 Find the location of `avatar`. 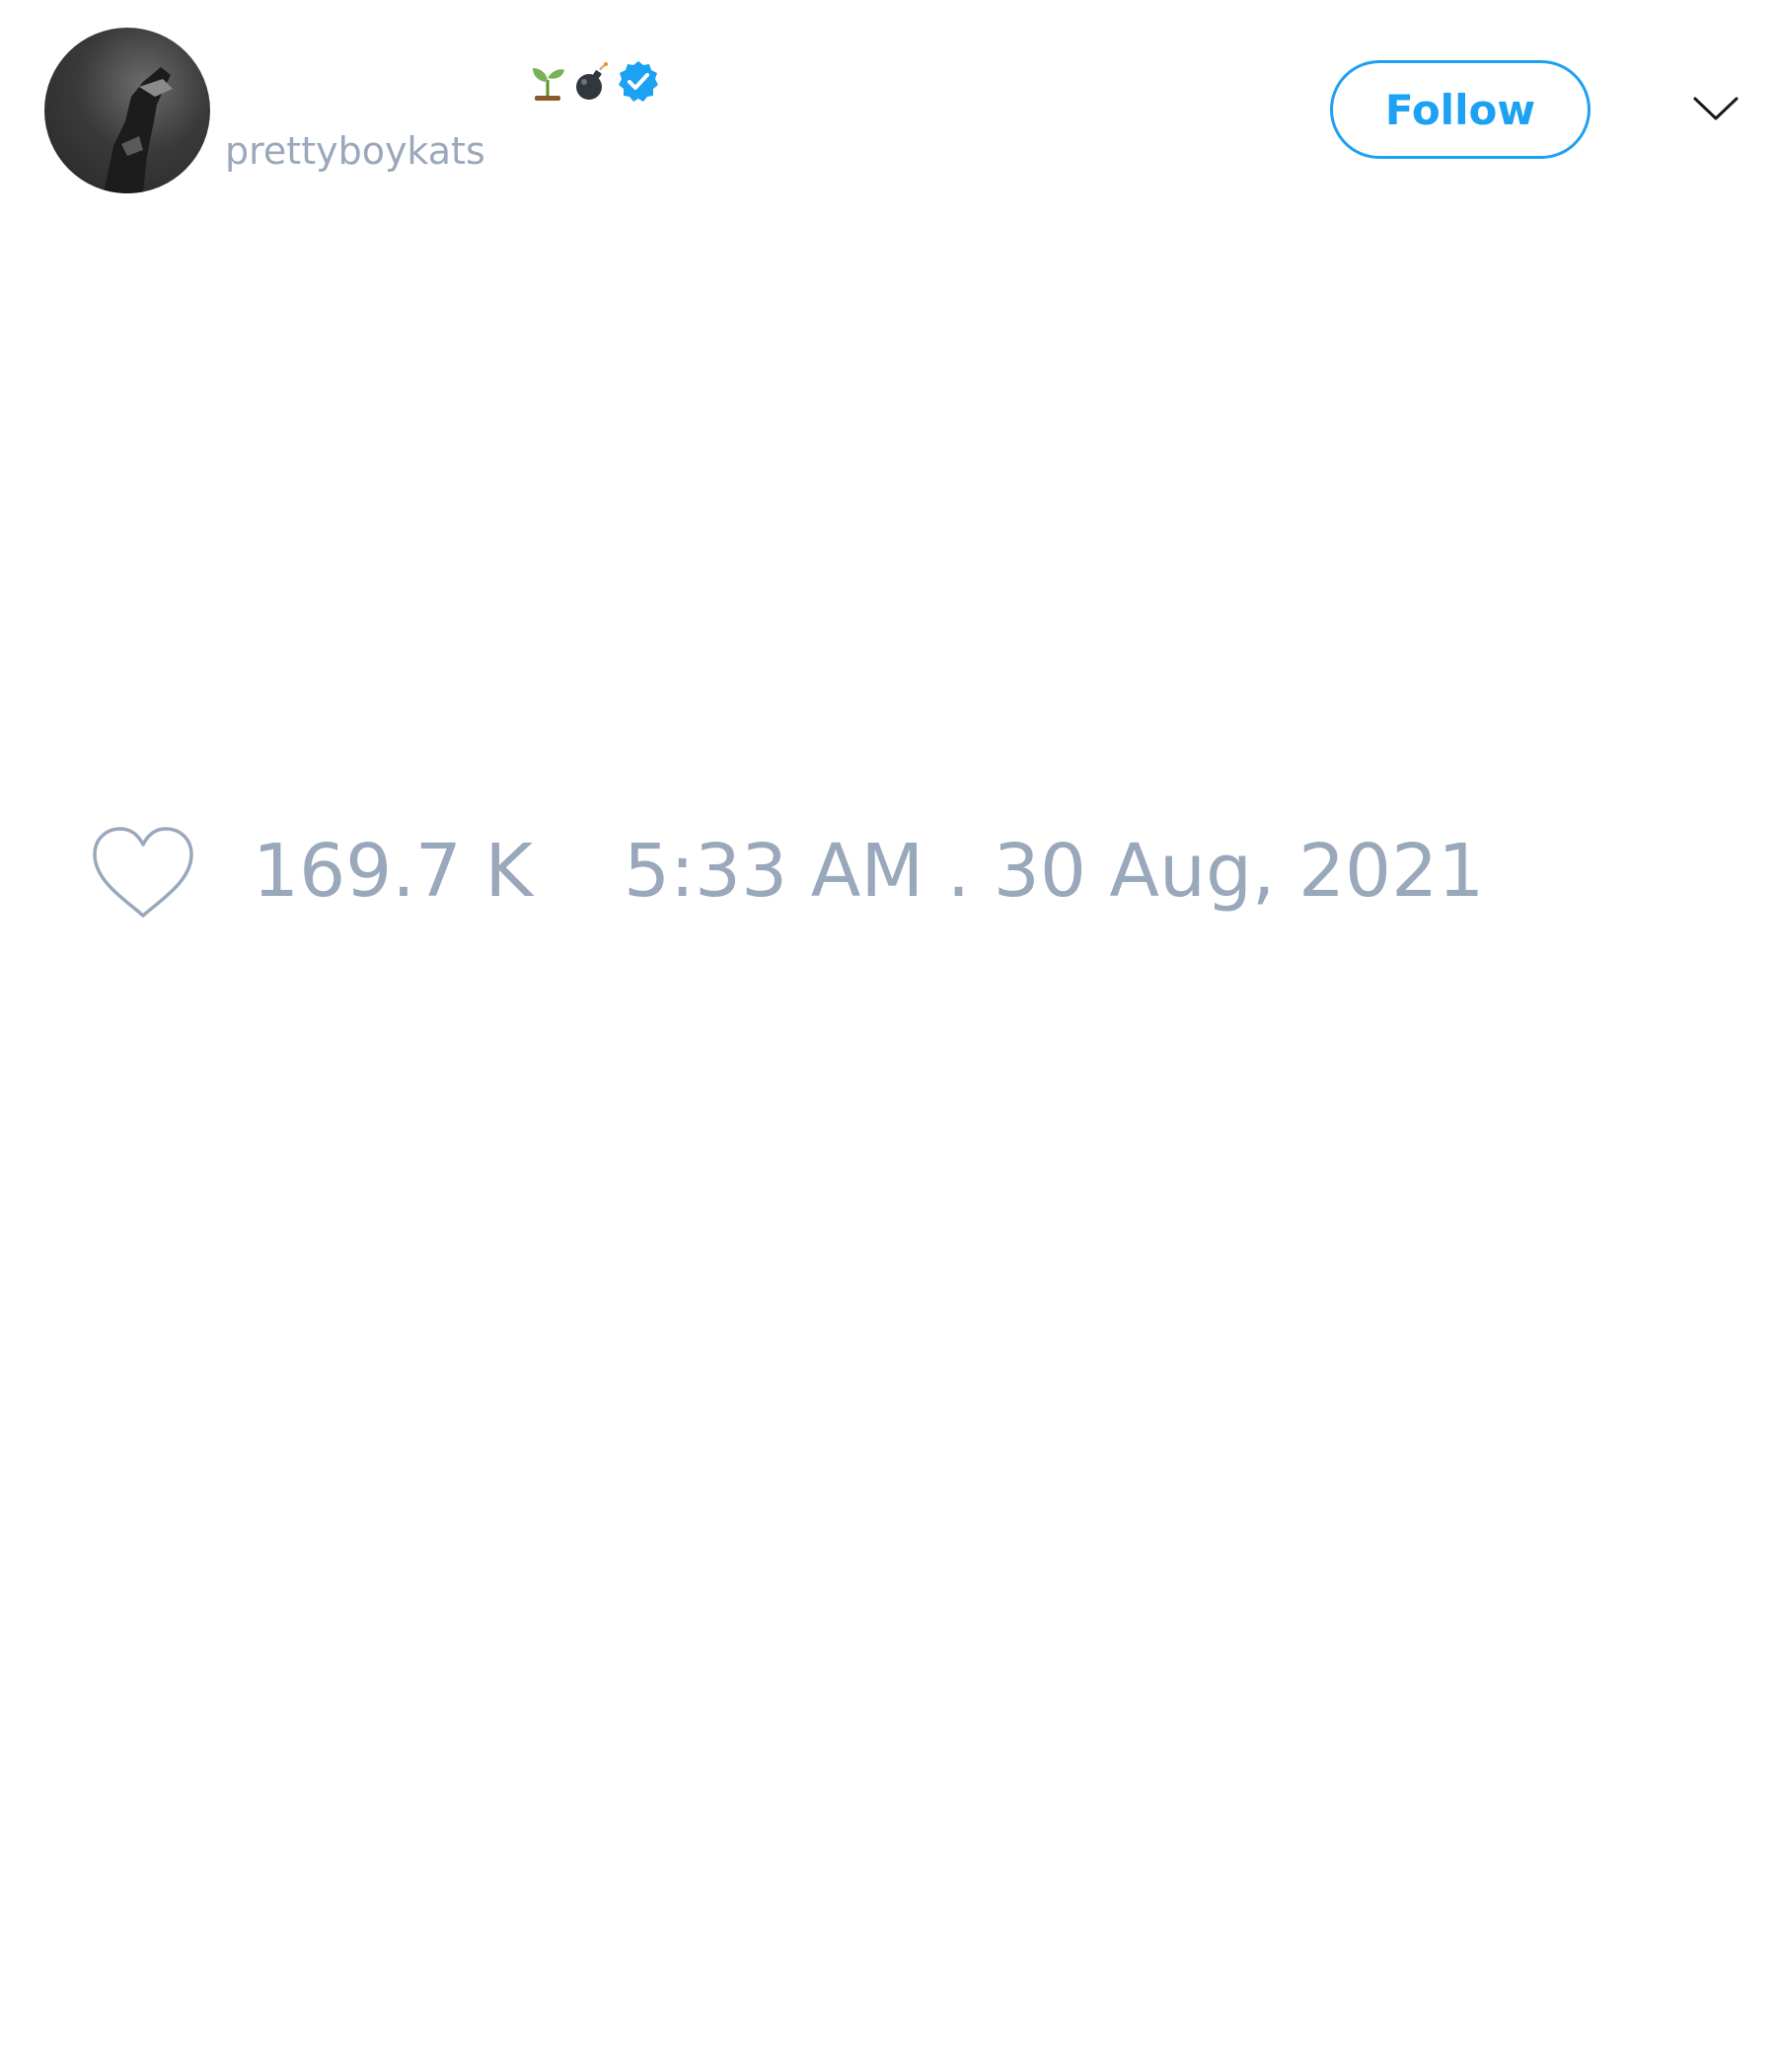

avatar is located at coordinates (127, 111).